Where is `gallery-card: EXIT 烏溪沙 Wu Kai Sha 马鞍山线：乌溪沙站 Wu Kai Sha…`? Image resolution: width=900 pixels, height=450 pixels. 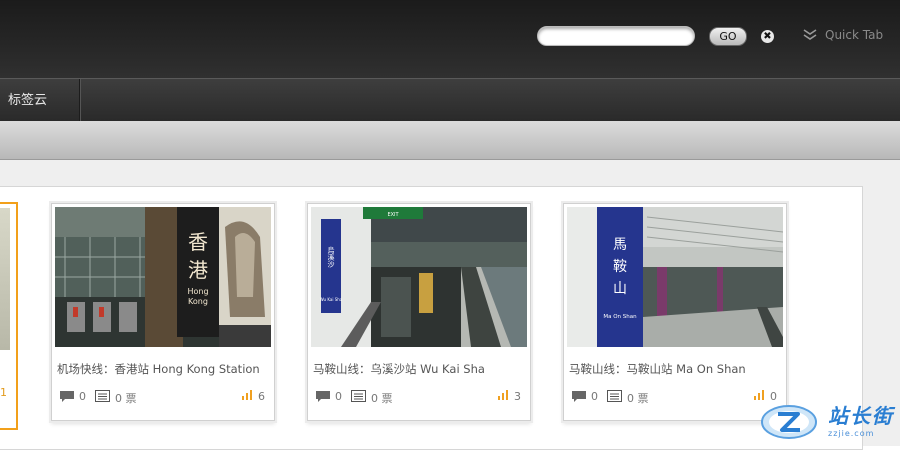
gallery-card: EXIT 烏溪沙 Wu Kai Sha 马鞍山线：乌溪沙站 Wu Kai Sha… is located at coordinates (419, 312).